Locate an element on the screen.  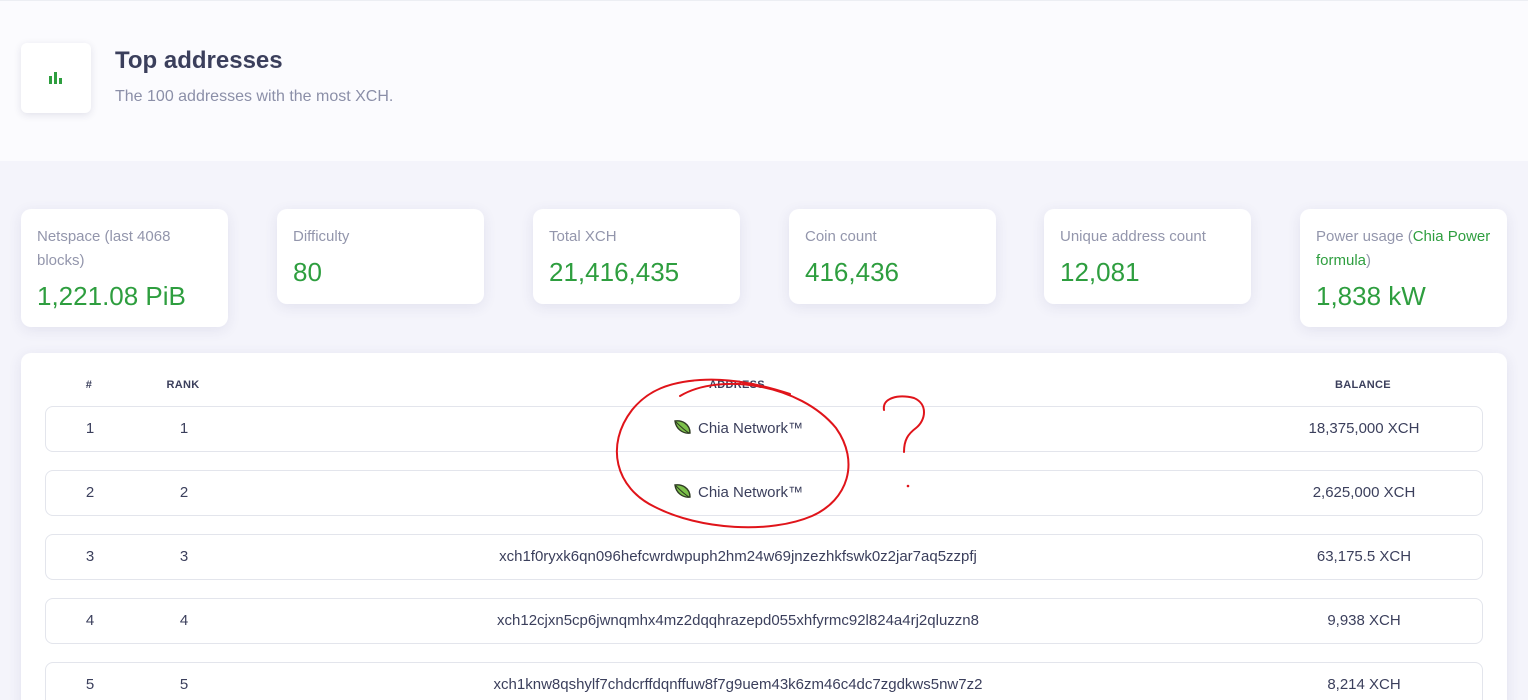
stat-value: 80 is located at coordinates (307, 272).